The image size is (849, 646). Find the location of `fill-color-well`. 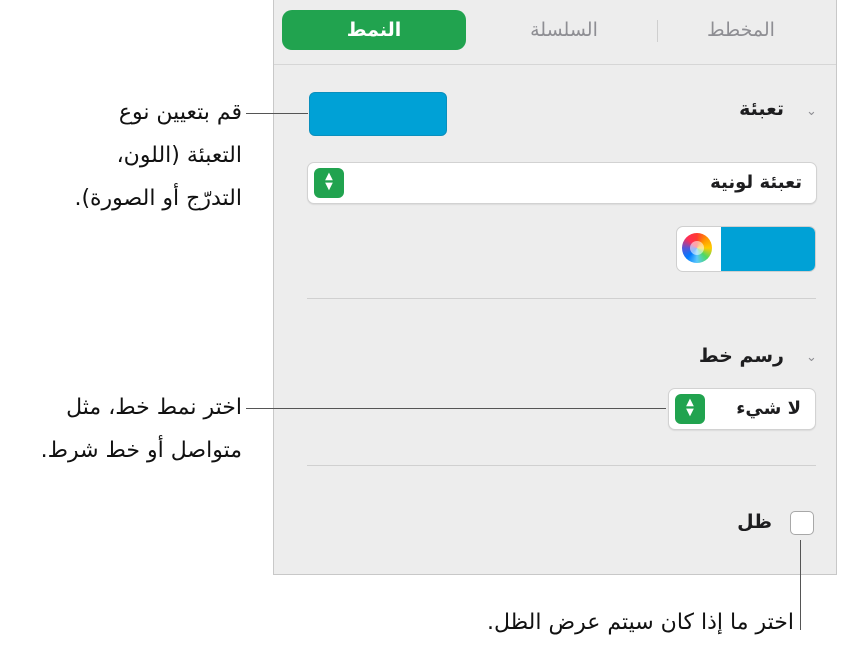

fill-color-well is located at coordinates (746, 249).